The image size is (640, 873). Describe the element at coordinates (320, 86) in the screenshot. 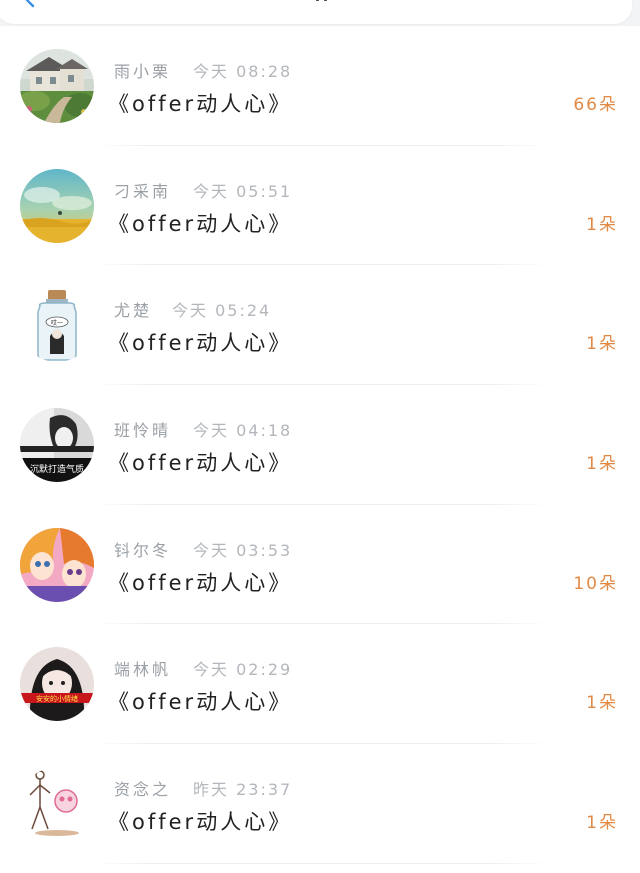

I see `list-item: 雨小栗 今天 08:28 《offer动人心》 66朵` at that location.